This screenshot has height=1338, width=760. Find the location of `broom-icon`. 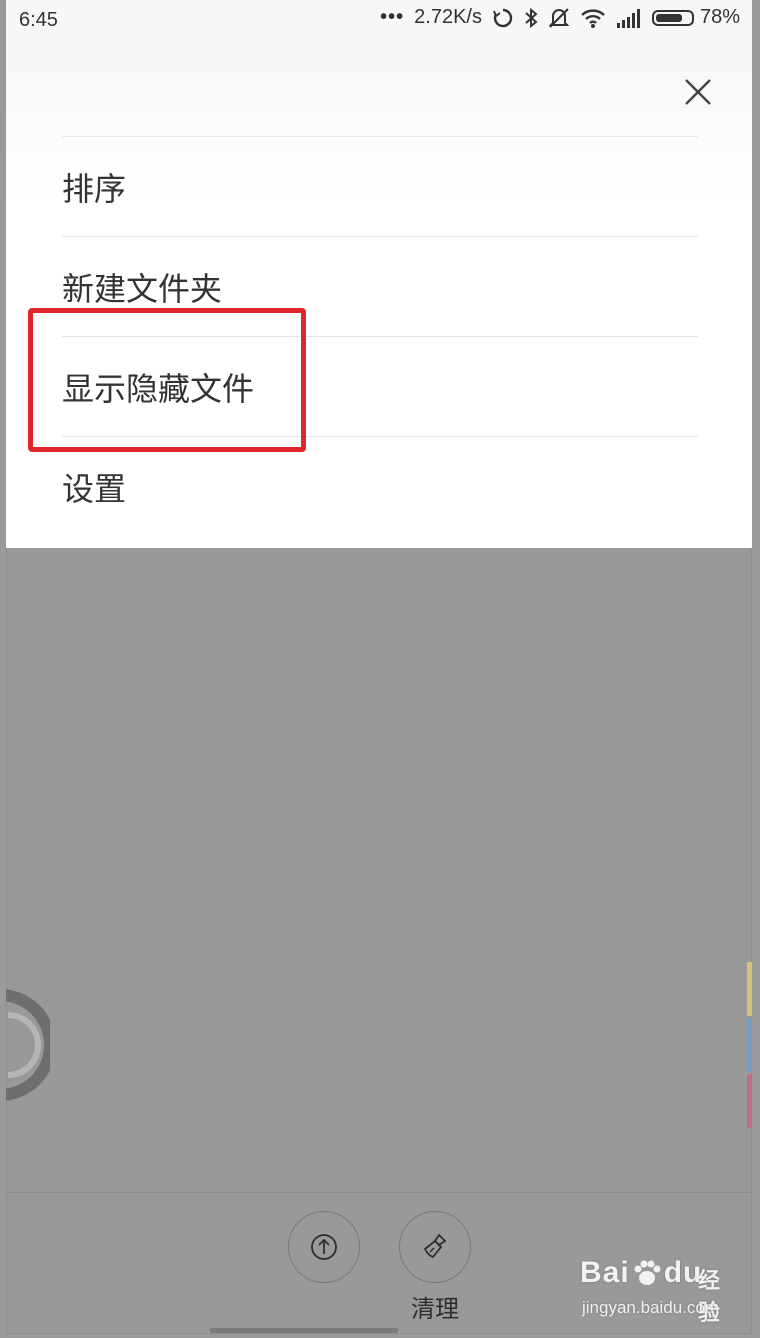

broom-icon is located at coordinates (435, 1246).